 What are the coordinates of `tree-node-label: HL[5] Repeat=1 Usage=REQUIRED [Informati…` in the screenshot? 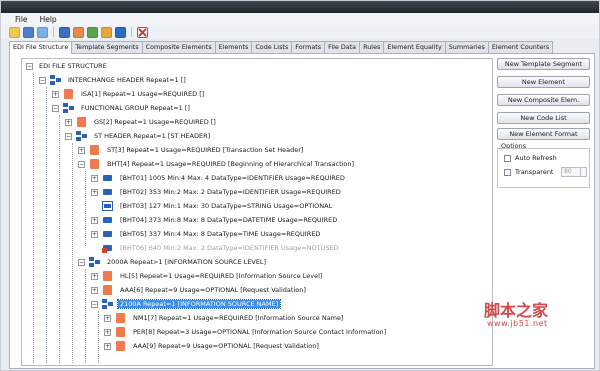 It's located at (221, 276).